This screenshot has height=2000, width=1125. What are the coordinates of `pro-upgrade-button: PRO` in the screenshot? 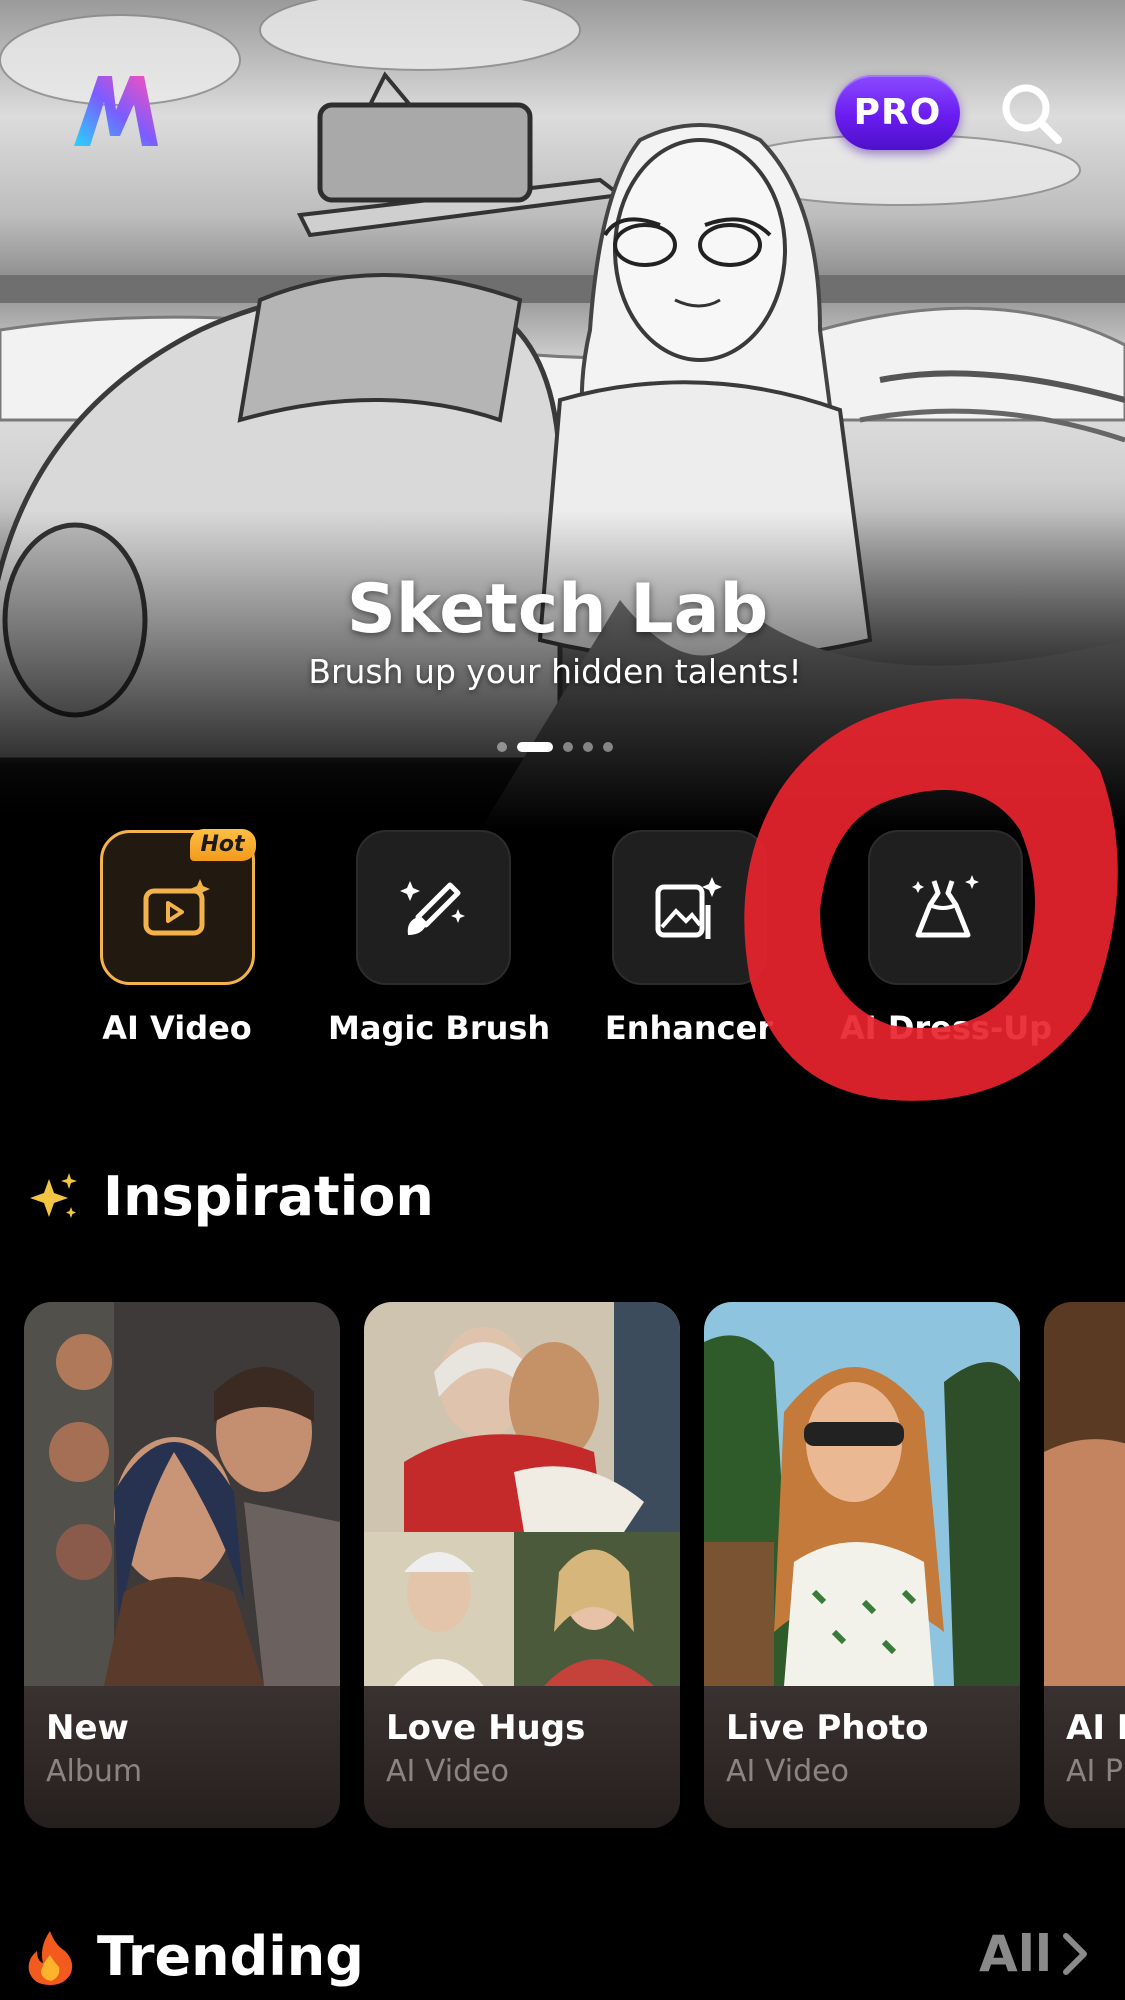 It's located at (897, 112).